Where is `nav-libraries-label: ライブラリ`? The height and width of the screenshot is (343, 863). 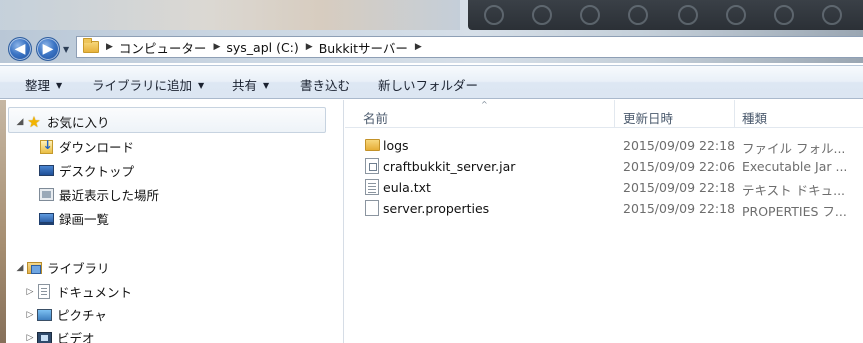 nav-libraries-label: ライブラリ is located at coordinates (78, 268).